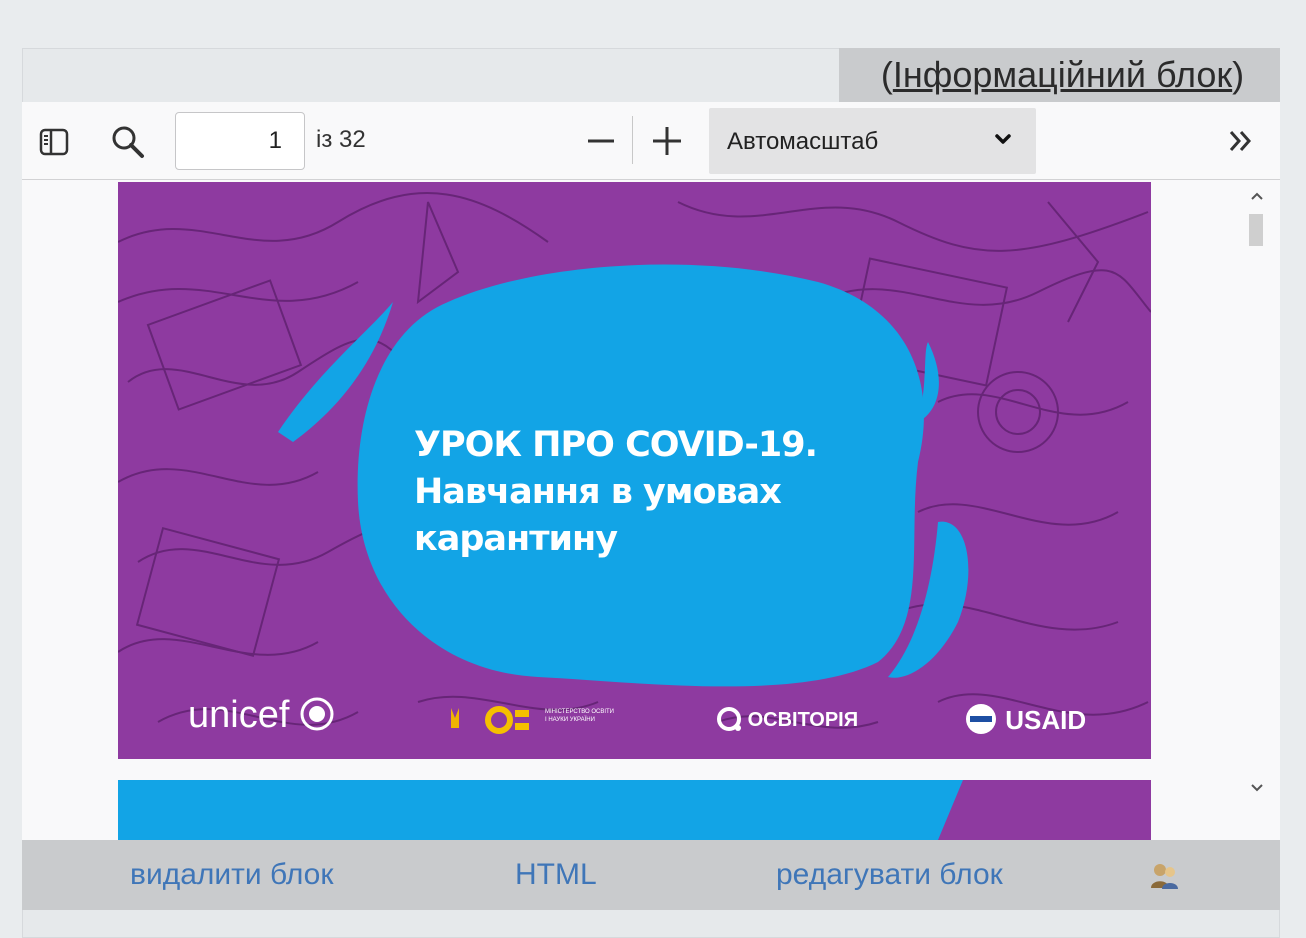  What do you see at coordinates (667, 141) in the screenshot?
I see `plus-icon` at bounding box center [667, 141].